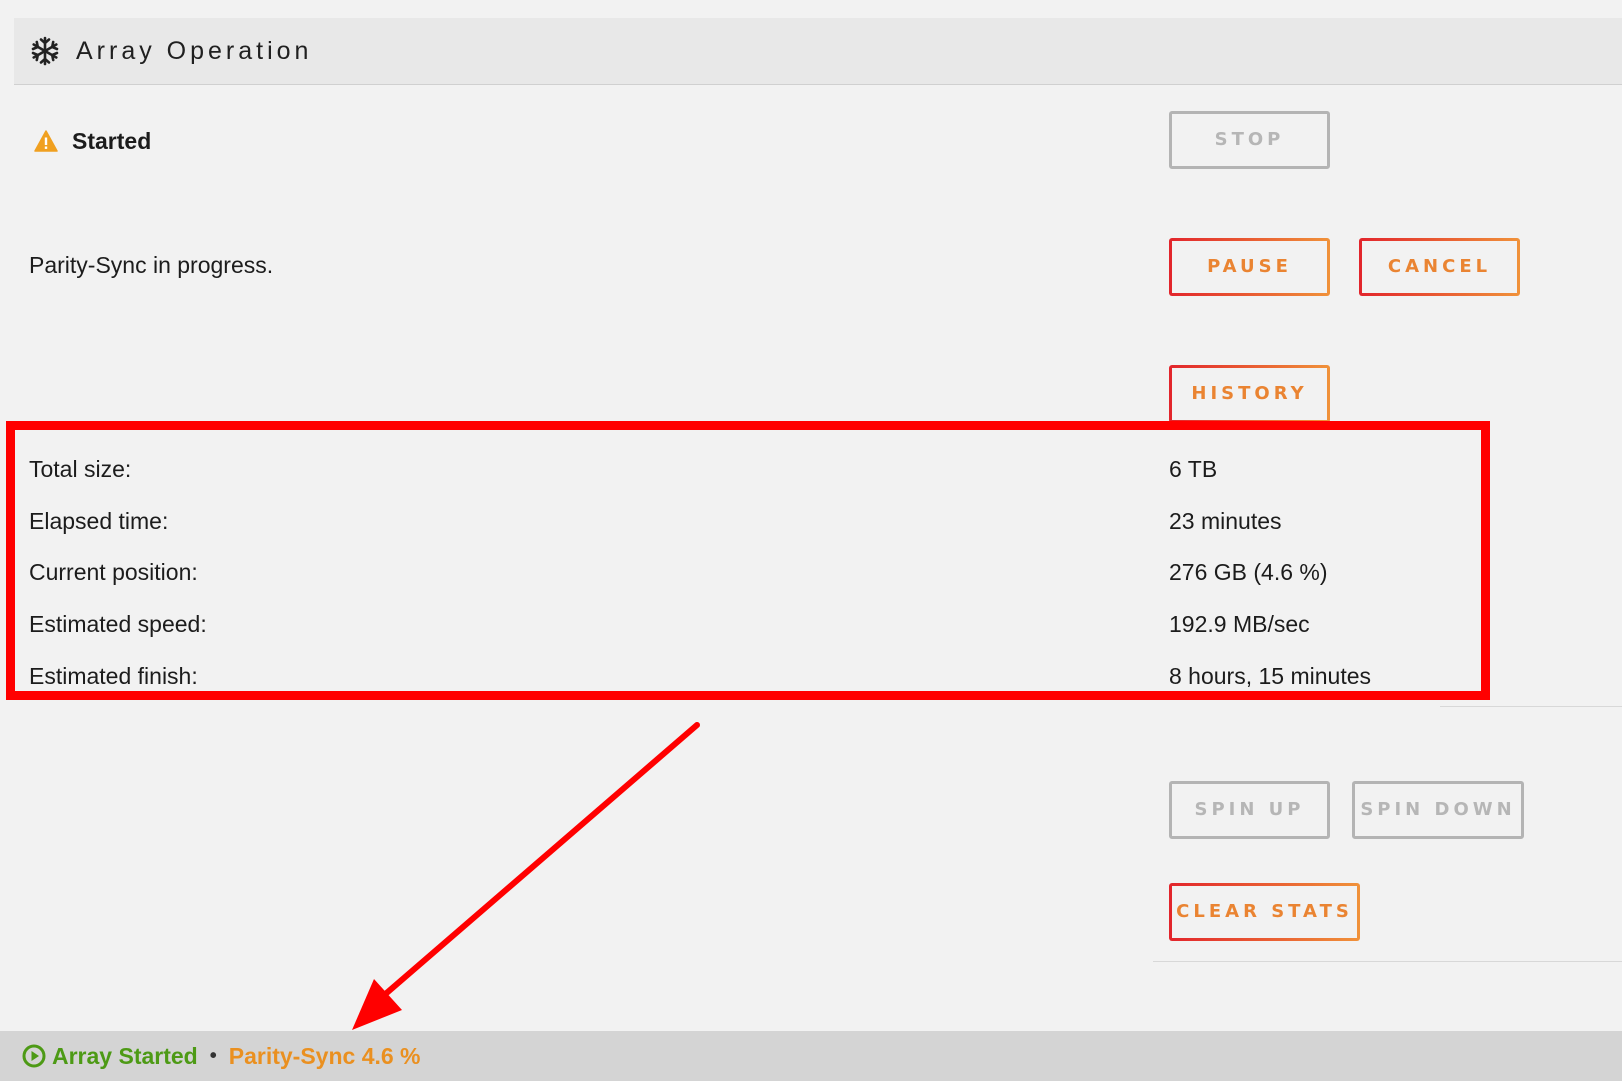 This screenshot has height=1081, width=1622. I want to click on stat-value: 276 GB (4.6 %), so click(1248, 572).